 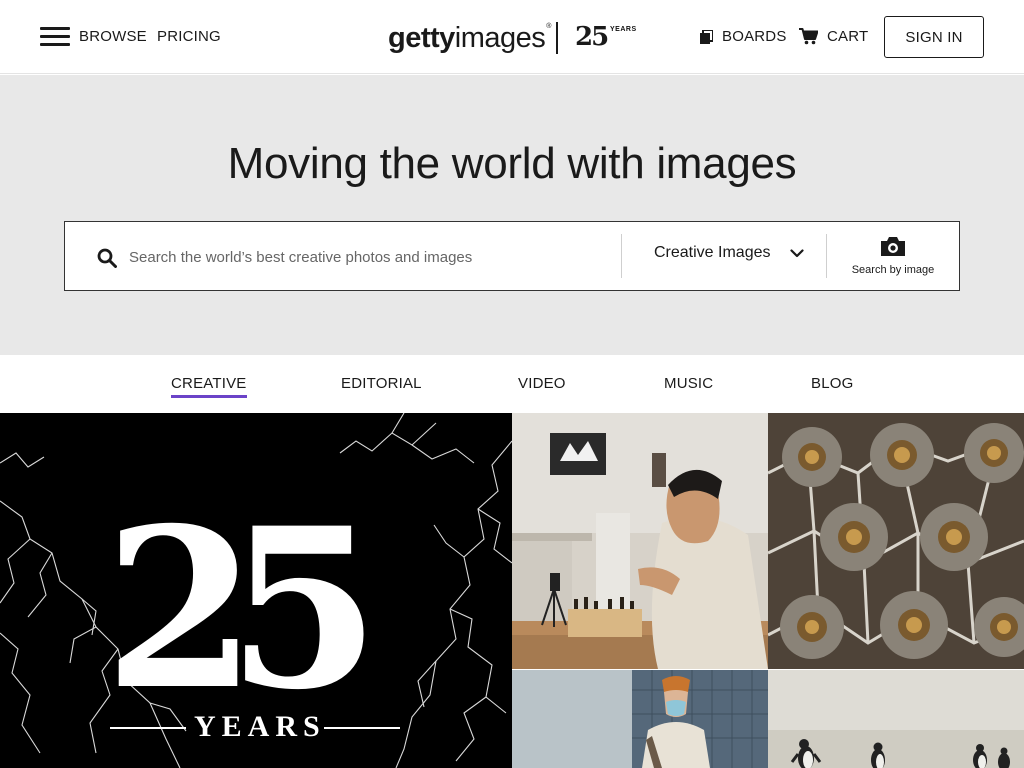 I want to click on sea-urchin-image, so click(x=896, y=541).